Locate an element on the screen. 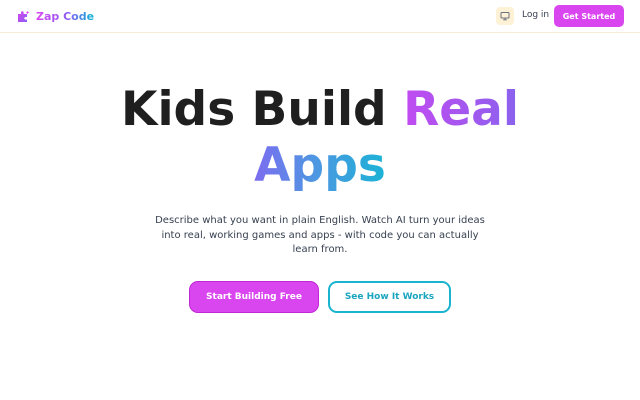  theme-toggle-button is located at coordinates (505, 16).